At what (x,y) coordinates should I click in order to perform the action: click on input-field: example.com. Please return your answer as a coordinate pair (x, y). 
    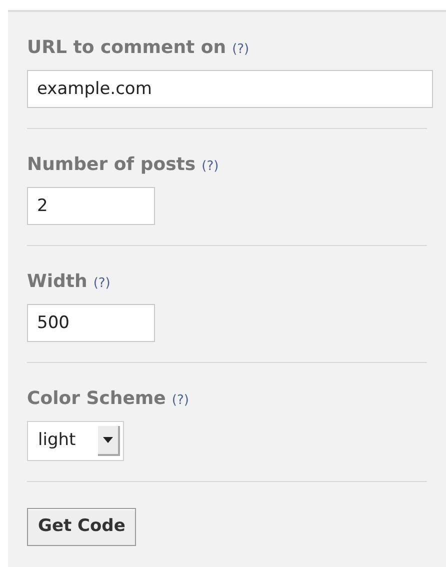
    Looking at the image, I should click on (230, 89).